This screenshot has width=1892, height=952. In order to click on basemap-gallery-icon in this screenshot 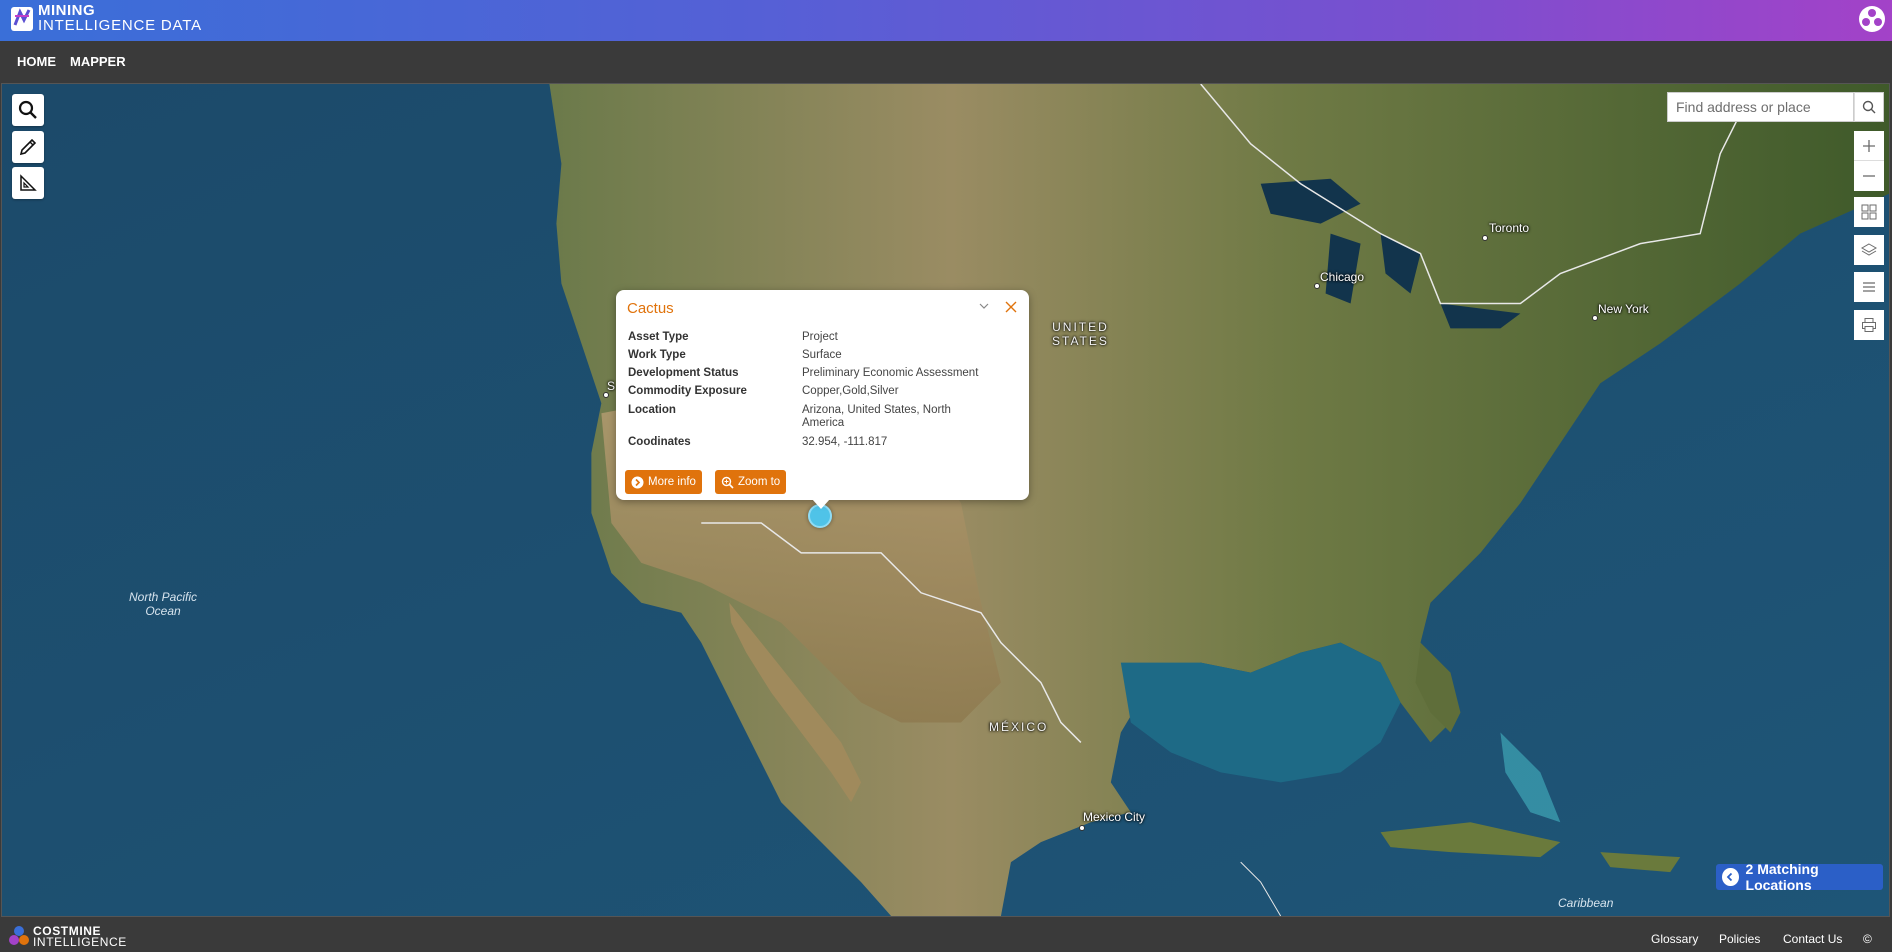, I will do `click(1869, 212)`.